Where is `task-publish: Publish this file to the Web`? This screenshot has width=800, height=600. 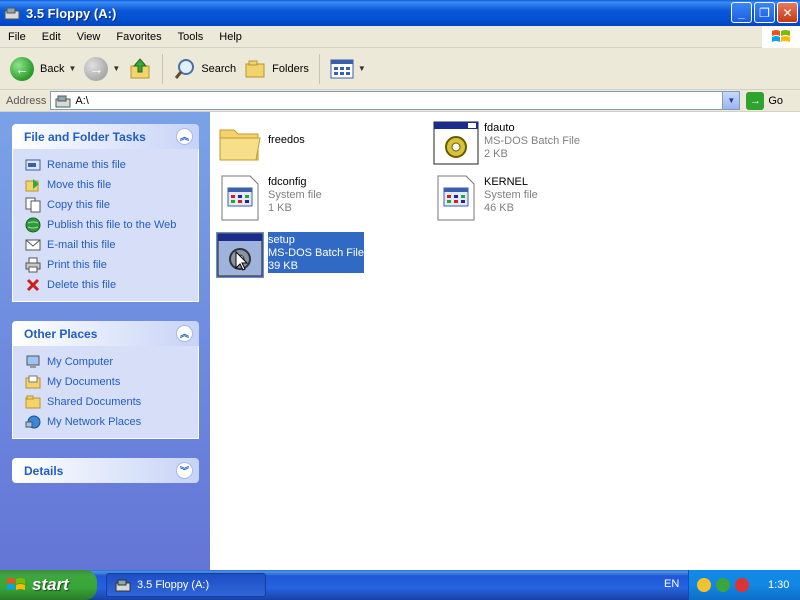 task-publish: Publish this file to the Web is located at coordinates (106, 225).